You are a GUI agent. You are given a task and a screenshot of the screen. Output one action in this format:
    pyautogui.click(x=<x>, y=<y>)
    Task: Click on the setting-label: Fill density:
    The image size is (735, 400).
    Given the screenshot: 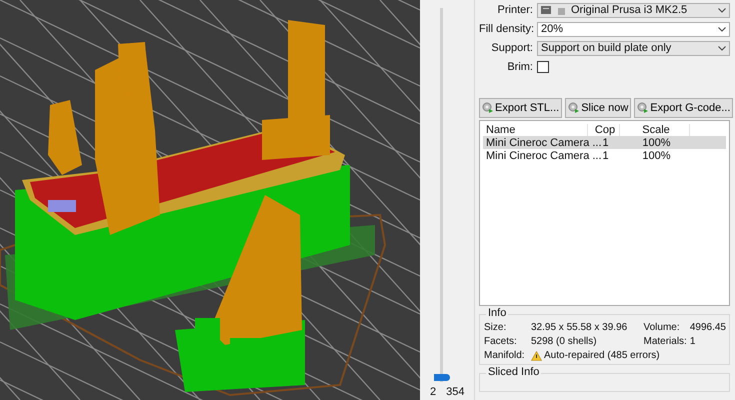 What is the action you would take?
    pyautogui.click(x=506, y=29)
    